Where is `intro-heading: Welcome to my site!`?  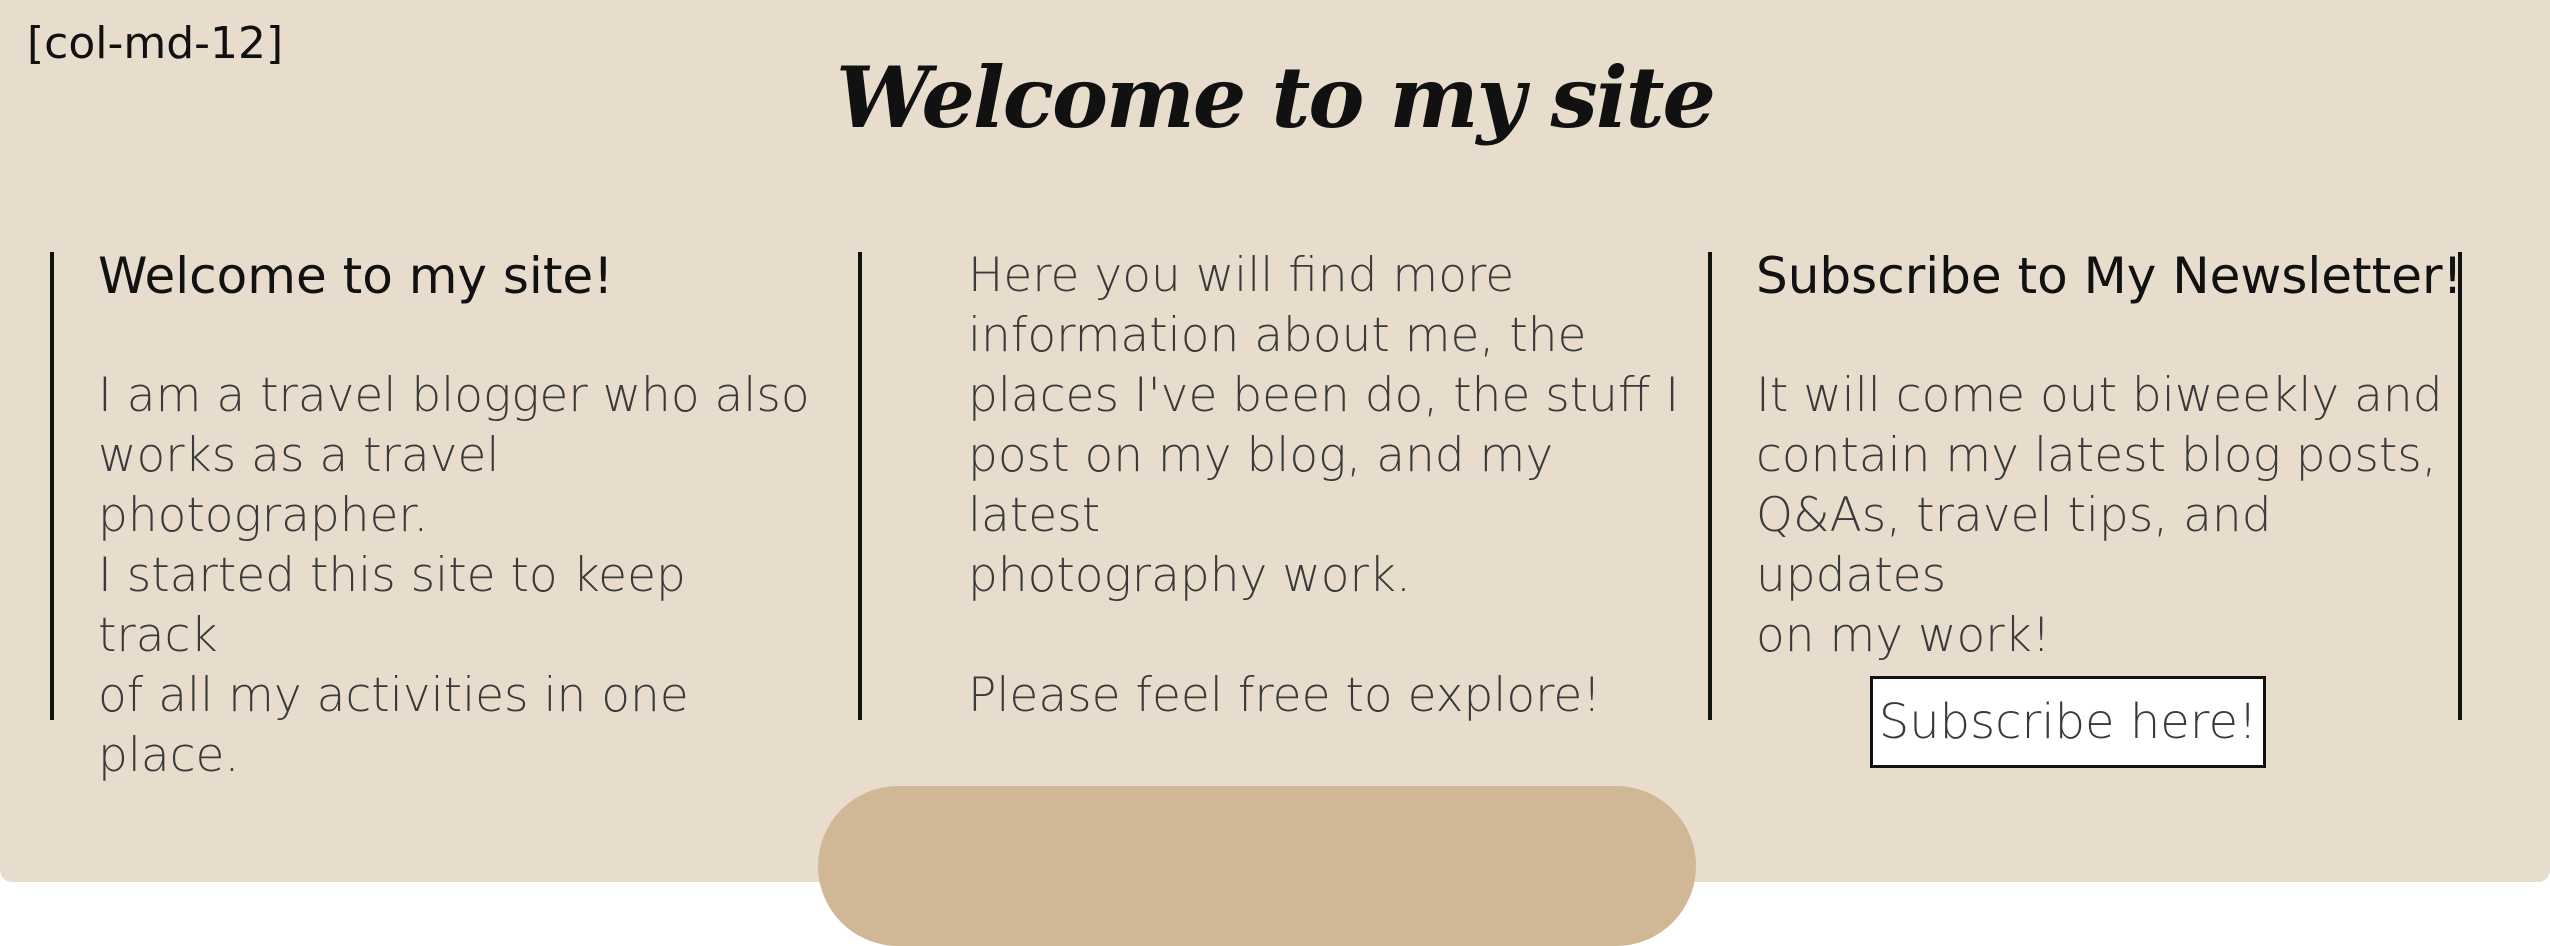
intro-heading: Welcome to my site! is located at coordinates (356, 276).